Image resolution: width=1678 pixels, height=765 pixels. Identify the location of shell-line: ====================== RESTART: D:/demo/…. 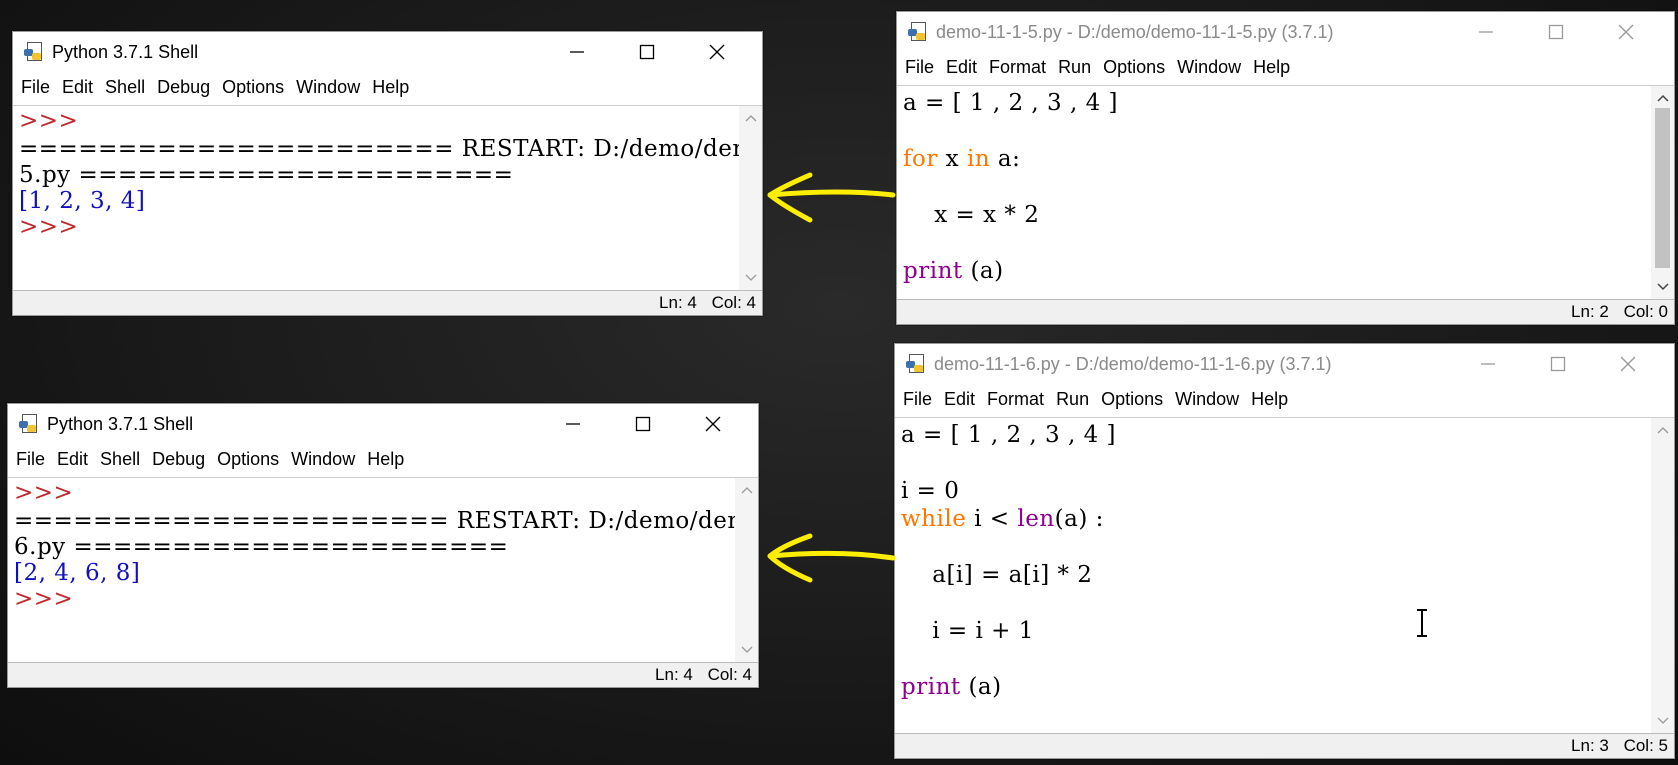
(386, 521).